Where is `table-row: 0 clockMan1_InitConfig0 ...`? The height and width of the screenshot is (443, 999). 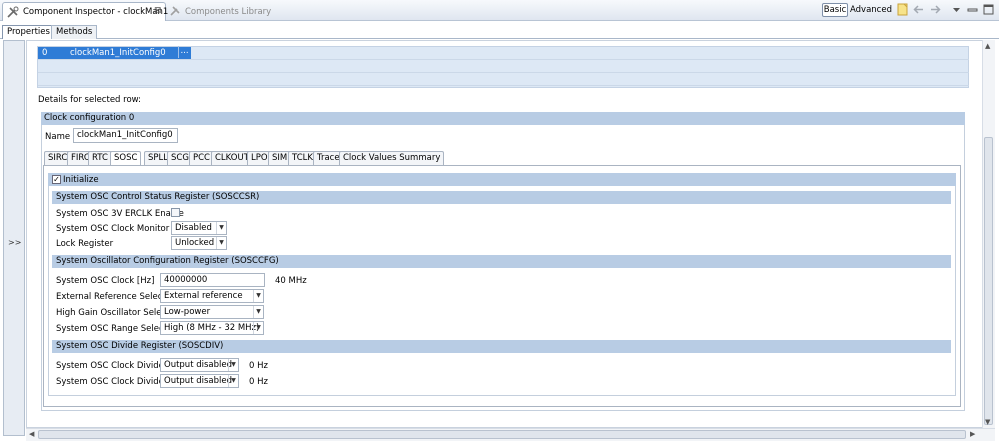
table-row: 0 clockMan1_InitConfig0 ... is located at coordinates (114, 52).